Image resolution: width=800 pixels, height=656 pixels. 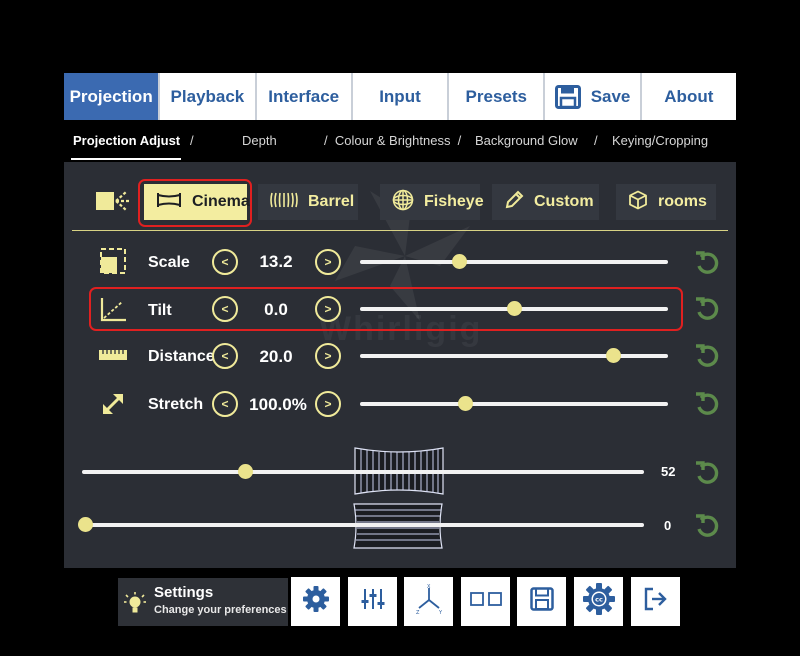 What do you see at coordinates (220, 610) in the screenshot?
I see `settings-subtitle: Change your preferences` at bounding box center [220, 610].